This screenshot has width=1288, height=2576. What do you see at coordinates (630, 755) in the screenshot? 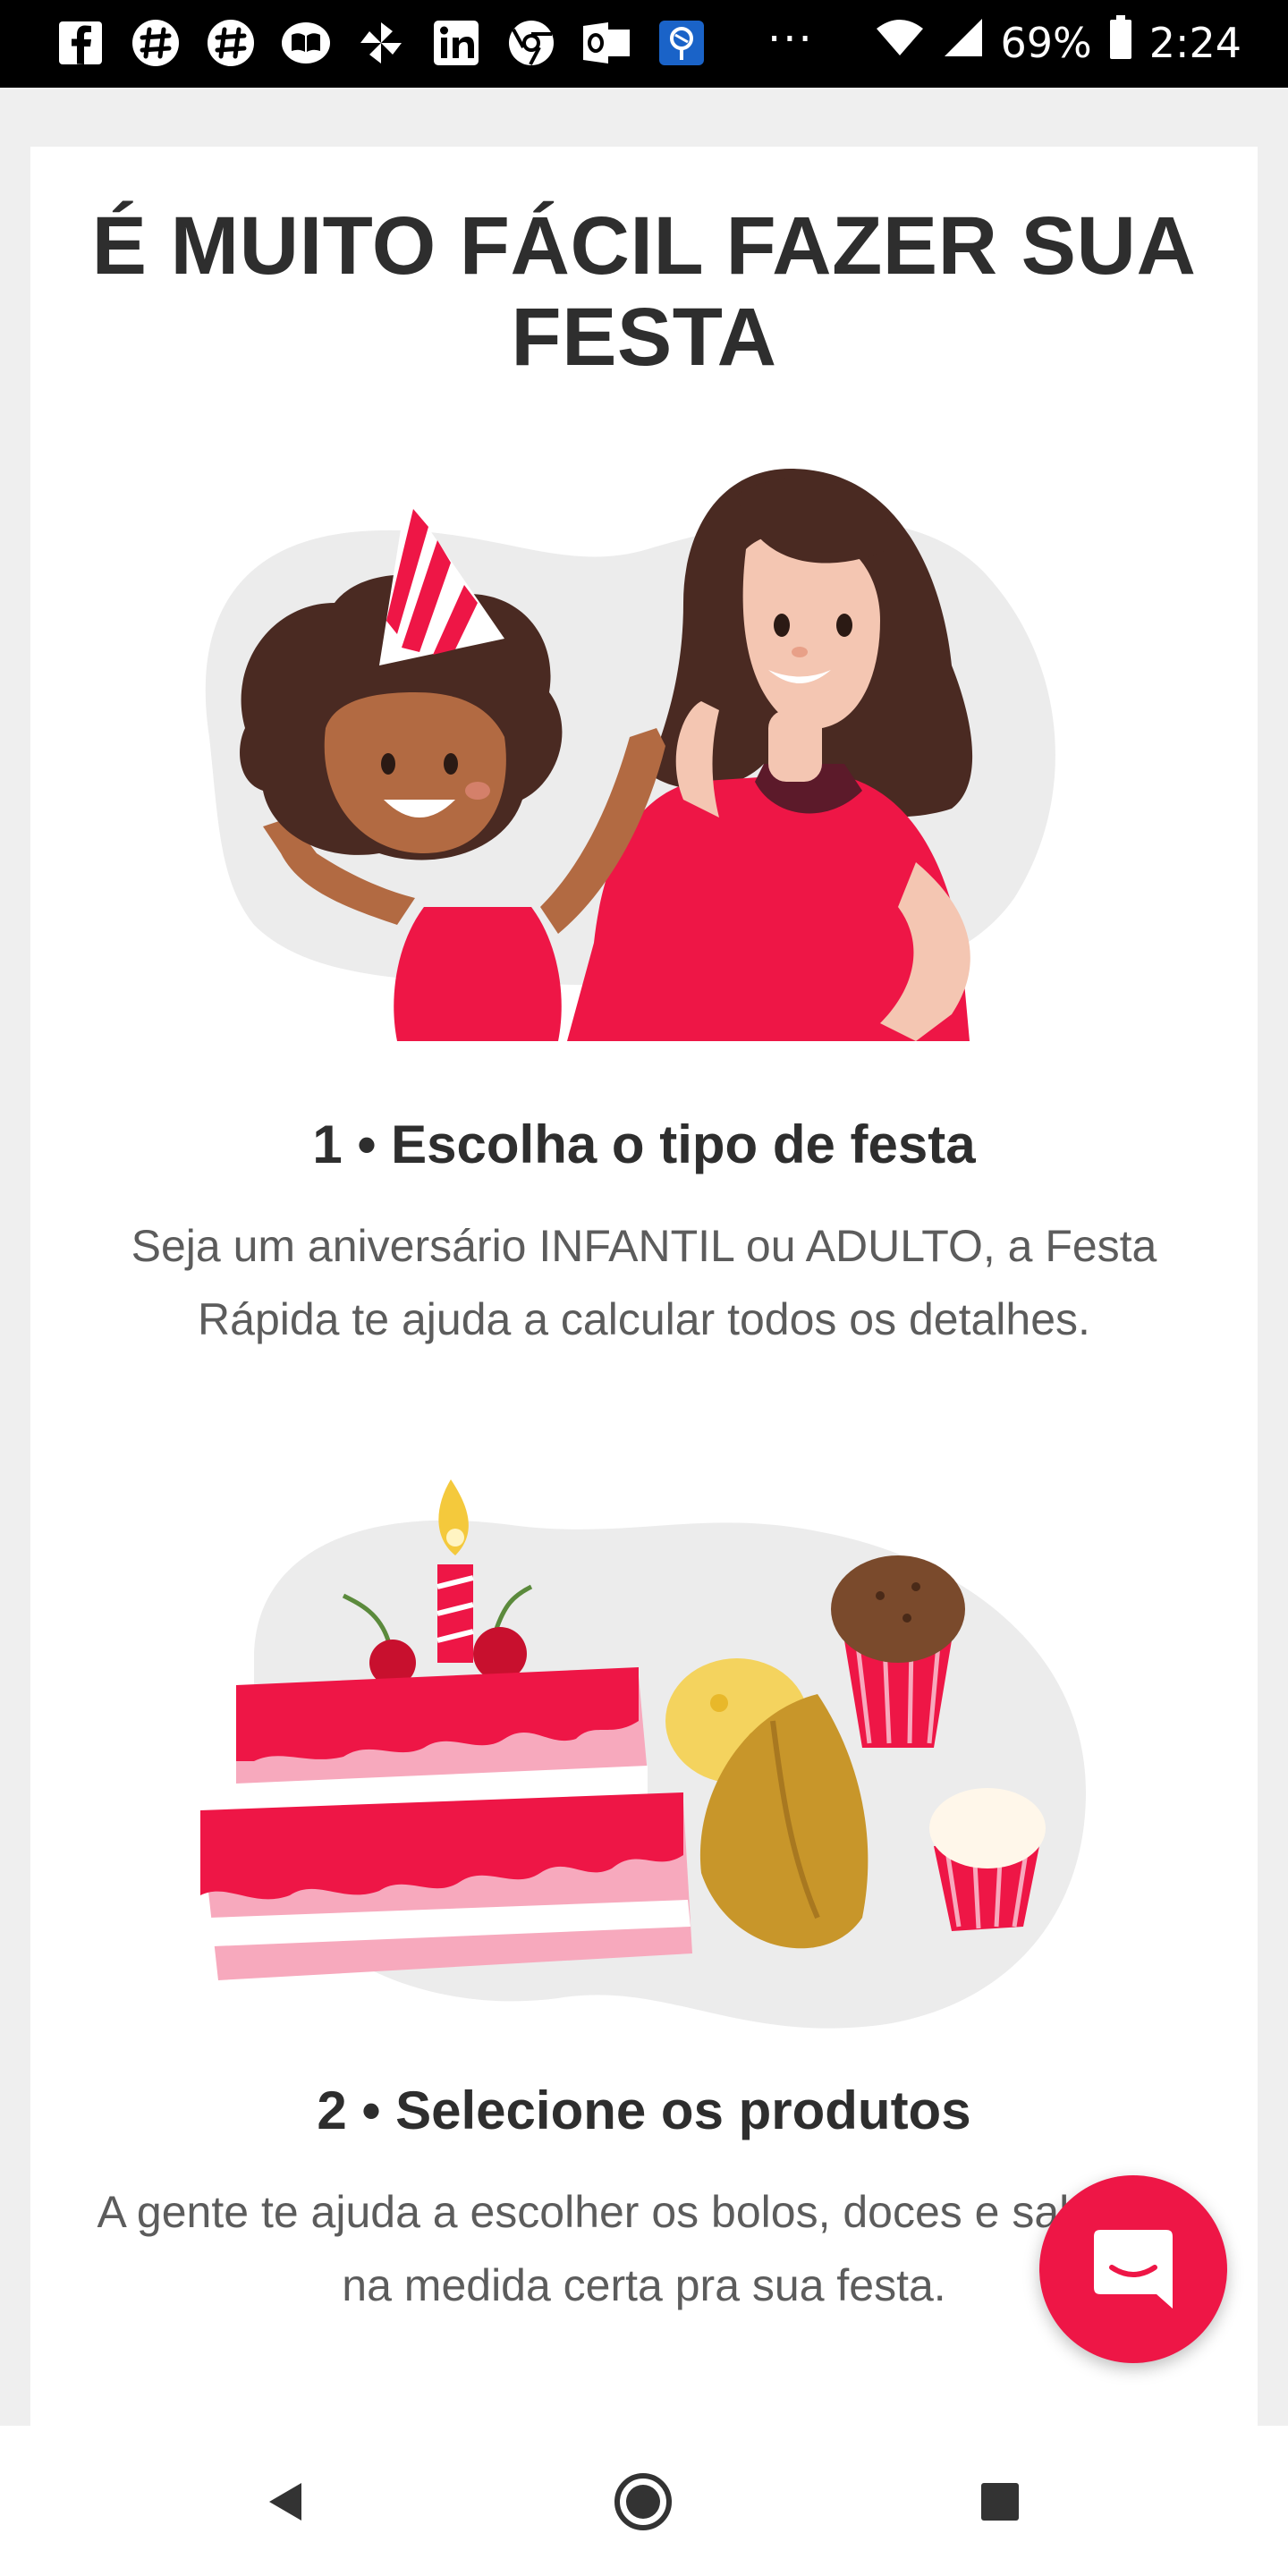
I see `party-people-illustration` at bounding box center [630, 755].